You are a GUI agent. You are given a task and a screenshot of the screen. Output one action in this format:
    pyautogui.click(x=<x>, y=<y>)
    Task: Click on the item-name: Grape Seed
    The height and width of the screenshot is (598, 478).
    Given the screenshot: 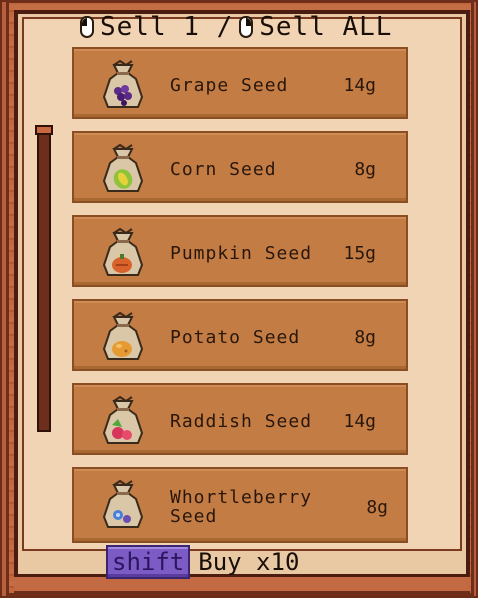 What is the action you would take?
    pyautogui.click(x=229, y=85)
    